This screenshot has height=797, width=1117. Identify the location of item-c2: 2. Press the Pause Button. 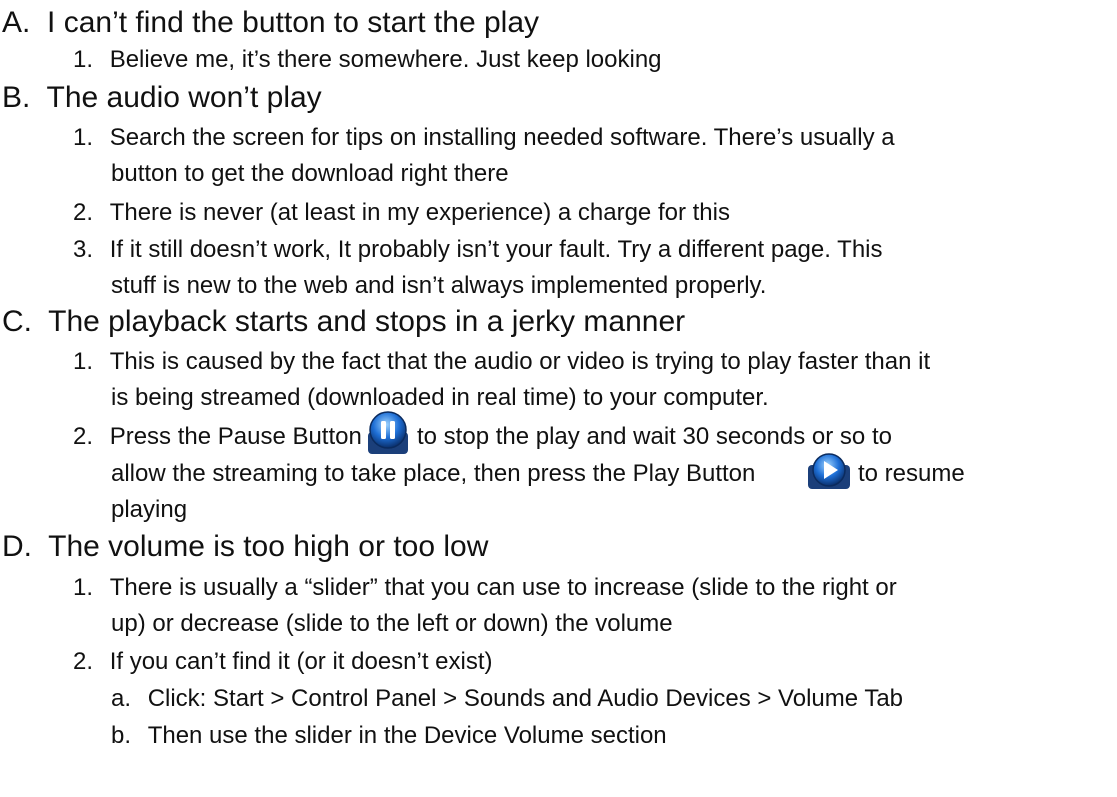
(217, 437).